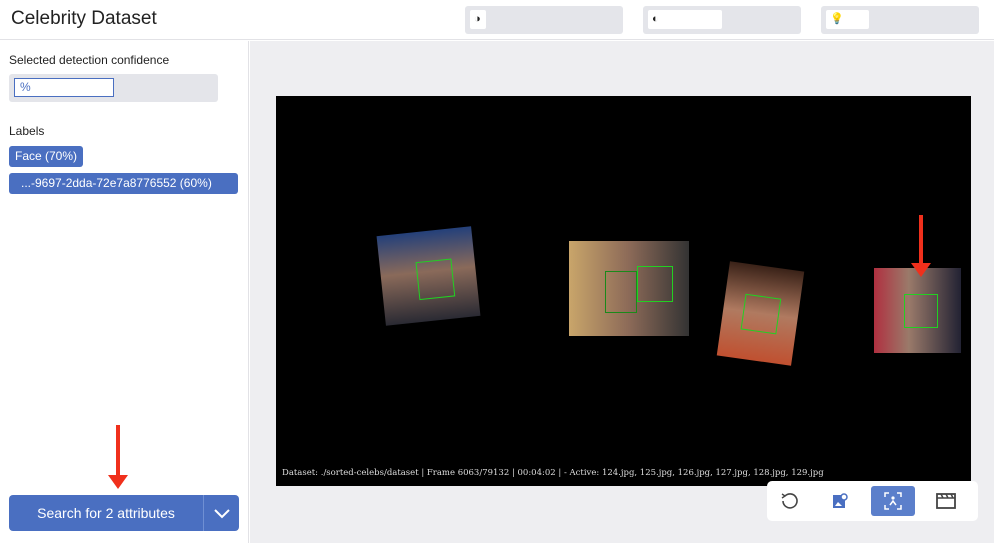 The height and width of the screenshot is (543, 994). I want to click on brightness-icon: ◑, so click(478, 19).